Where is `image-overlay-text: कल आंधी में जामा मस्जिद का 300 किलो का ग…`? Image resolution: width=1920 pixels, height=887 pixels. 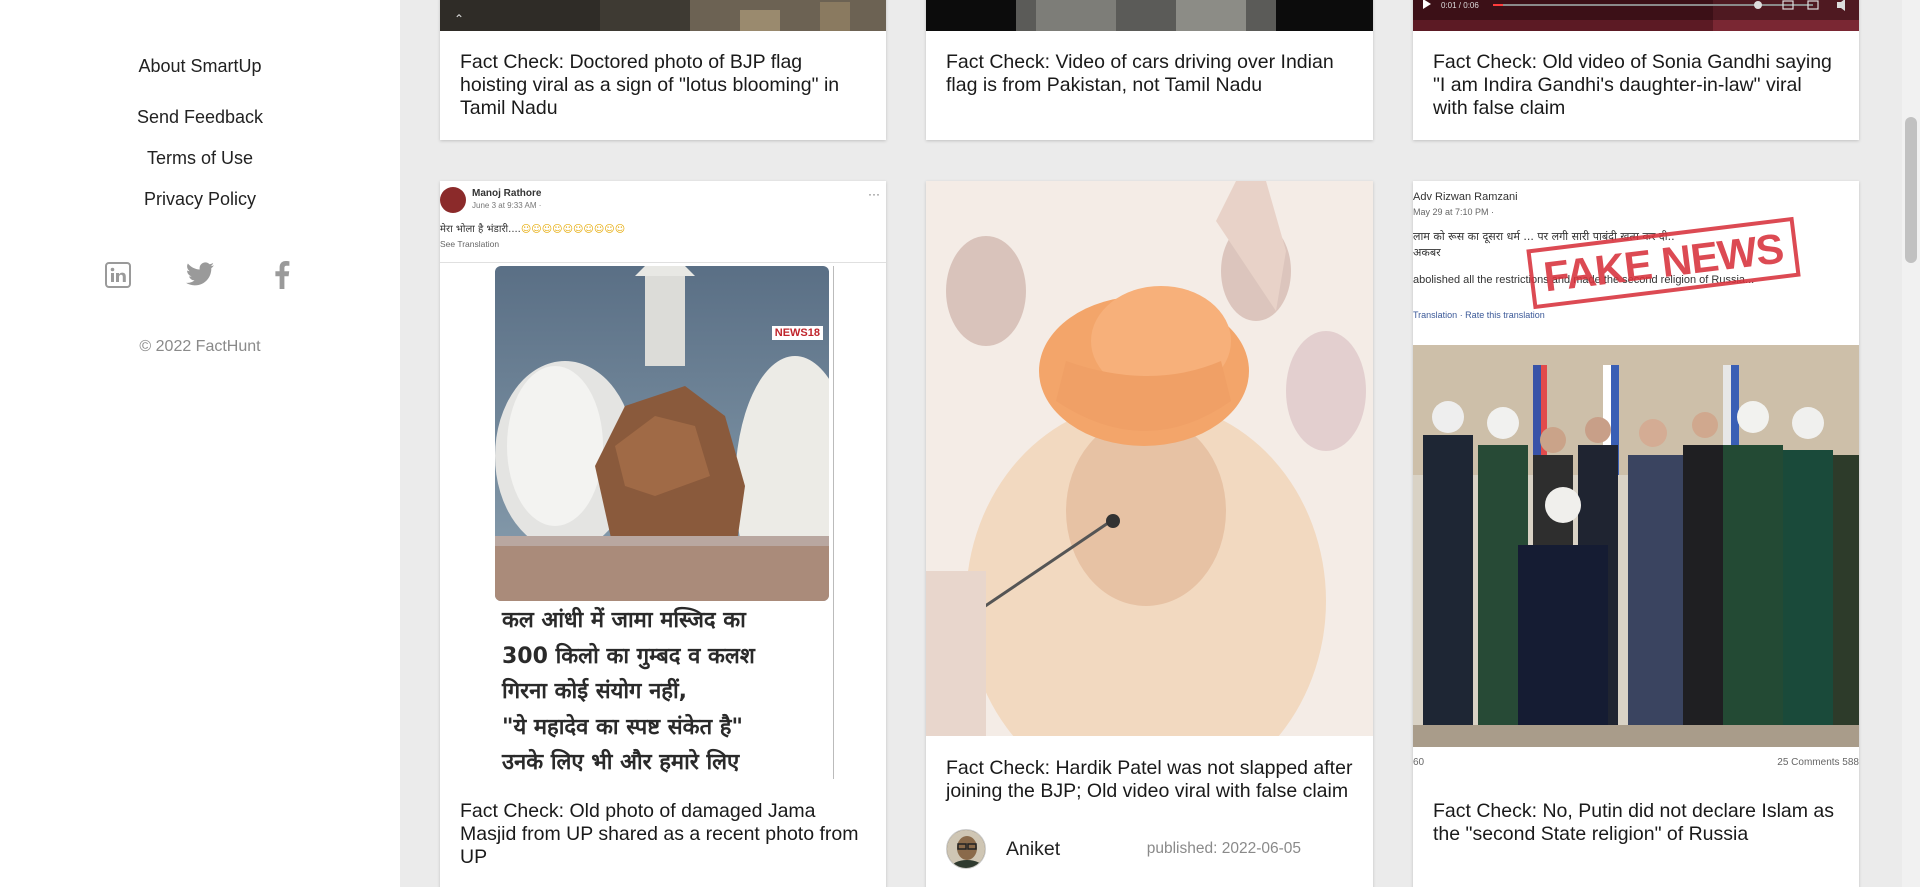
image-overlay-text: कल आंधी में जामा मस्जिद का 300 किलो का ग… is located at coordinates (628, 691).